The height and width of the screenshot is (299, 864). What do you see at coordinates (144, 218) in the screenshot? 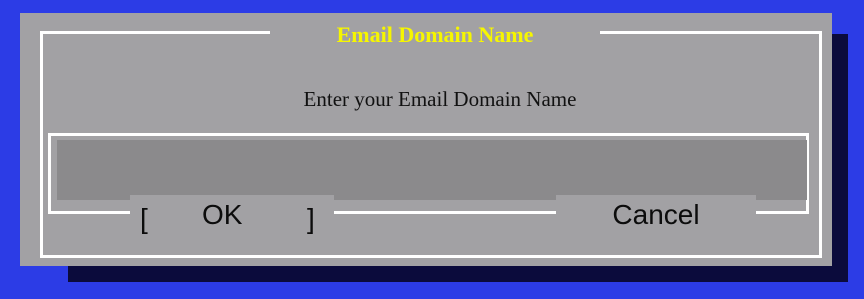
I see `ok-bracket-left: [` at bounding box center [144, 218].